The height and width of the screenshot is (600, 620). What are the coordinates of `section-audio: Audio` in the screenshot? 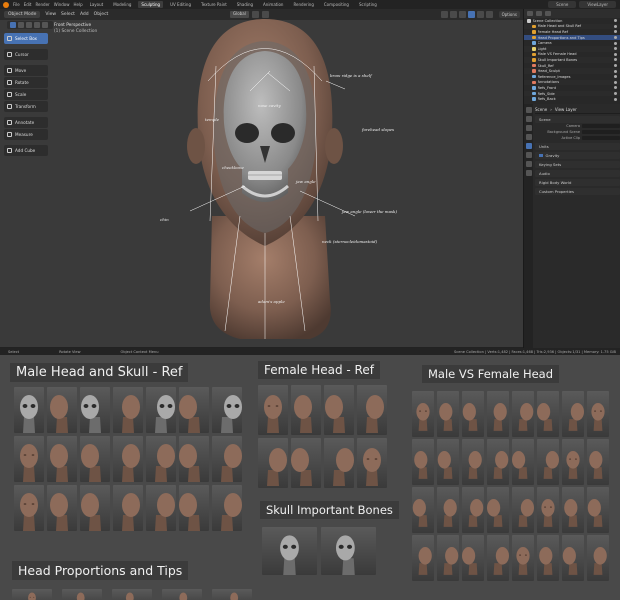 It's located at (577, 173).